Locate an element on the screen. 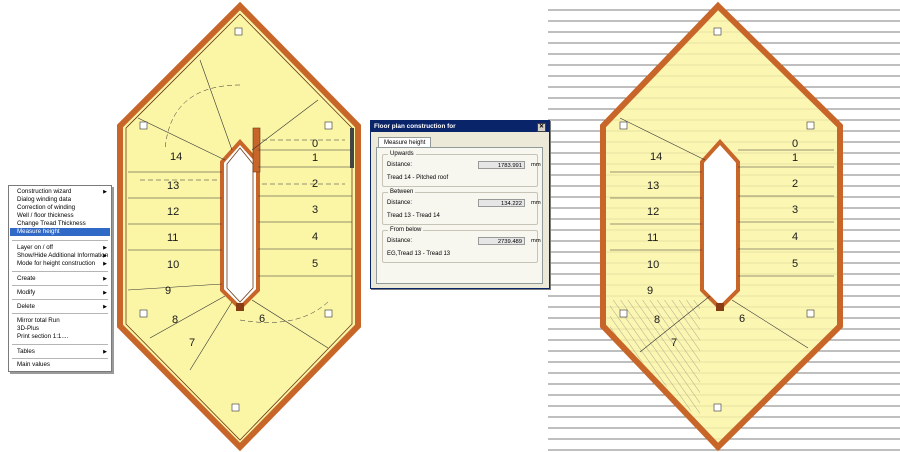 The image size is (900, 452). menu-item-mode-height-construction: Mode for height construction ▶ is located at coordinates (60, 264).